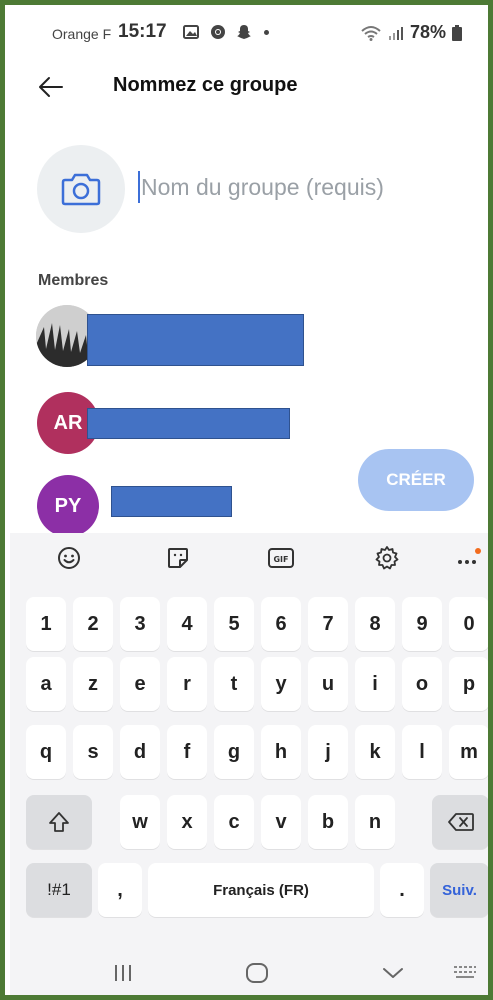 This screenshot has width=493, height=1000. I want to click on key-q: q, so click(46, 752).